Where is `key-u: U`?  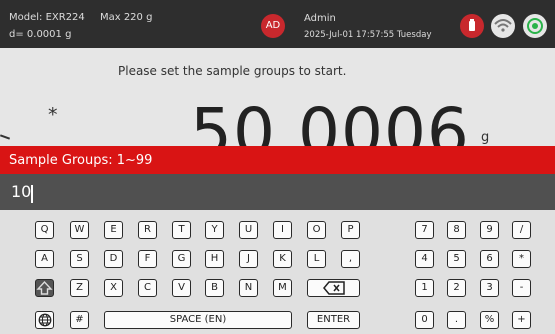 key-u: U is located at coordinates (248, 230).